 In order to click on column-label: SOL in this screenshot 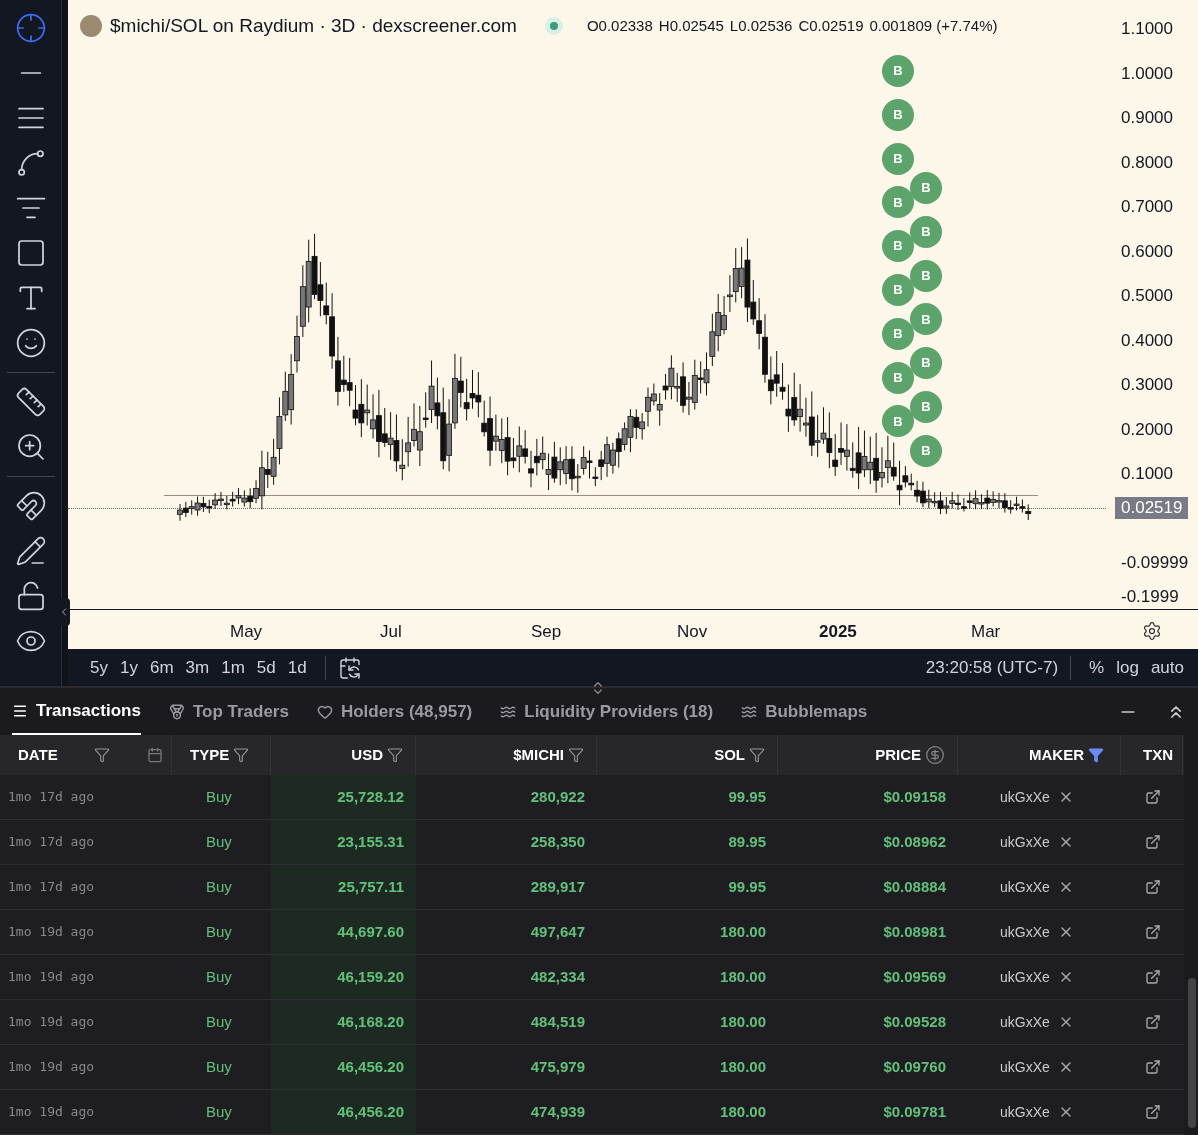, I will do `click(729, 754)`.